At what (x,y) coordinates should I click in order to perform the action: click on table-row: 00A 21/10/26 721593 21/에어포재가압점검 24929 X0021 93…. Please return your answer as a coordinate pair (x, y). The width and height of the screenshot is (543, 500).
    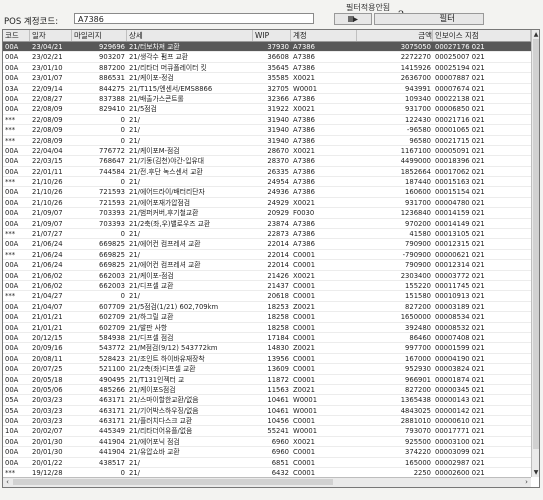
    Looking at the image, I should click on (267, 203).